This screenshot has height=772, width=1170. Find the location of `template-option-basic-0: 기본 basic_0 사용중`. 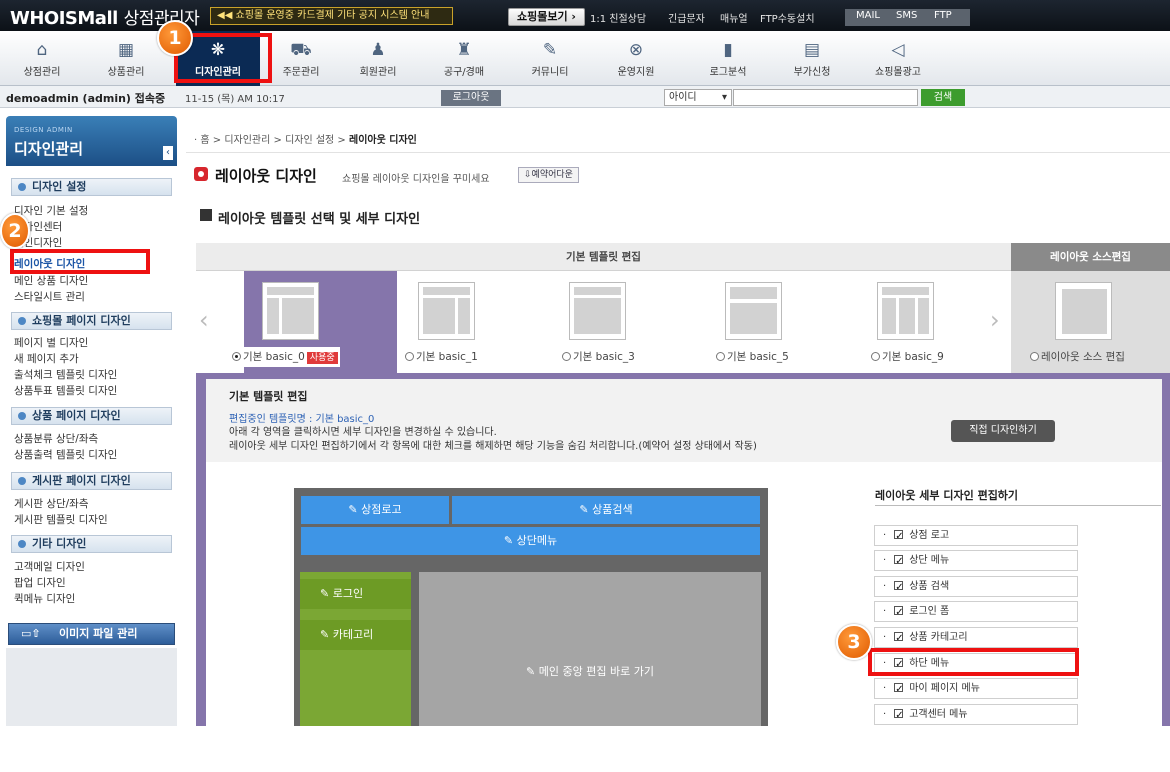

template-option-basic-0: 기본 basic_0 사용중 is located at coordinates (285, 357).